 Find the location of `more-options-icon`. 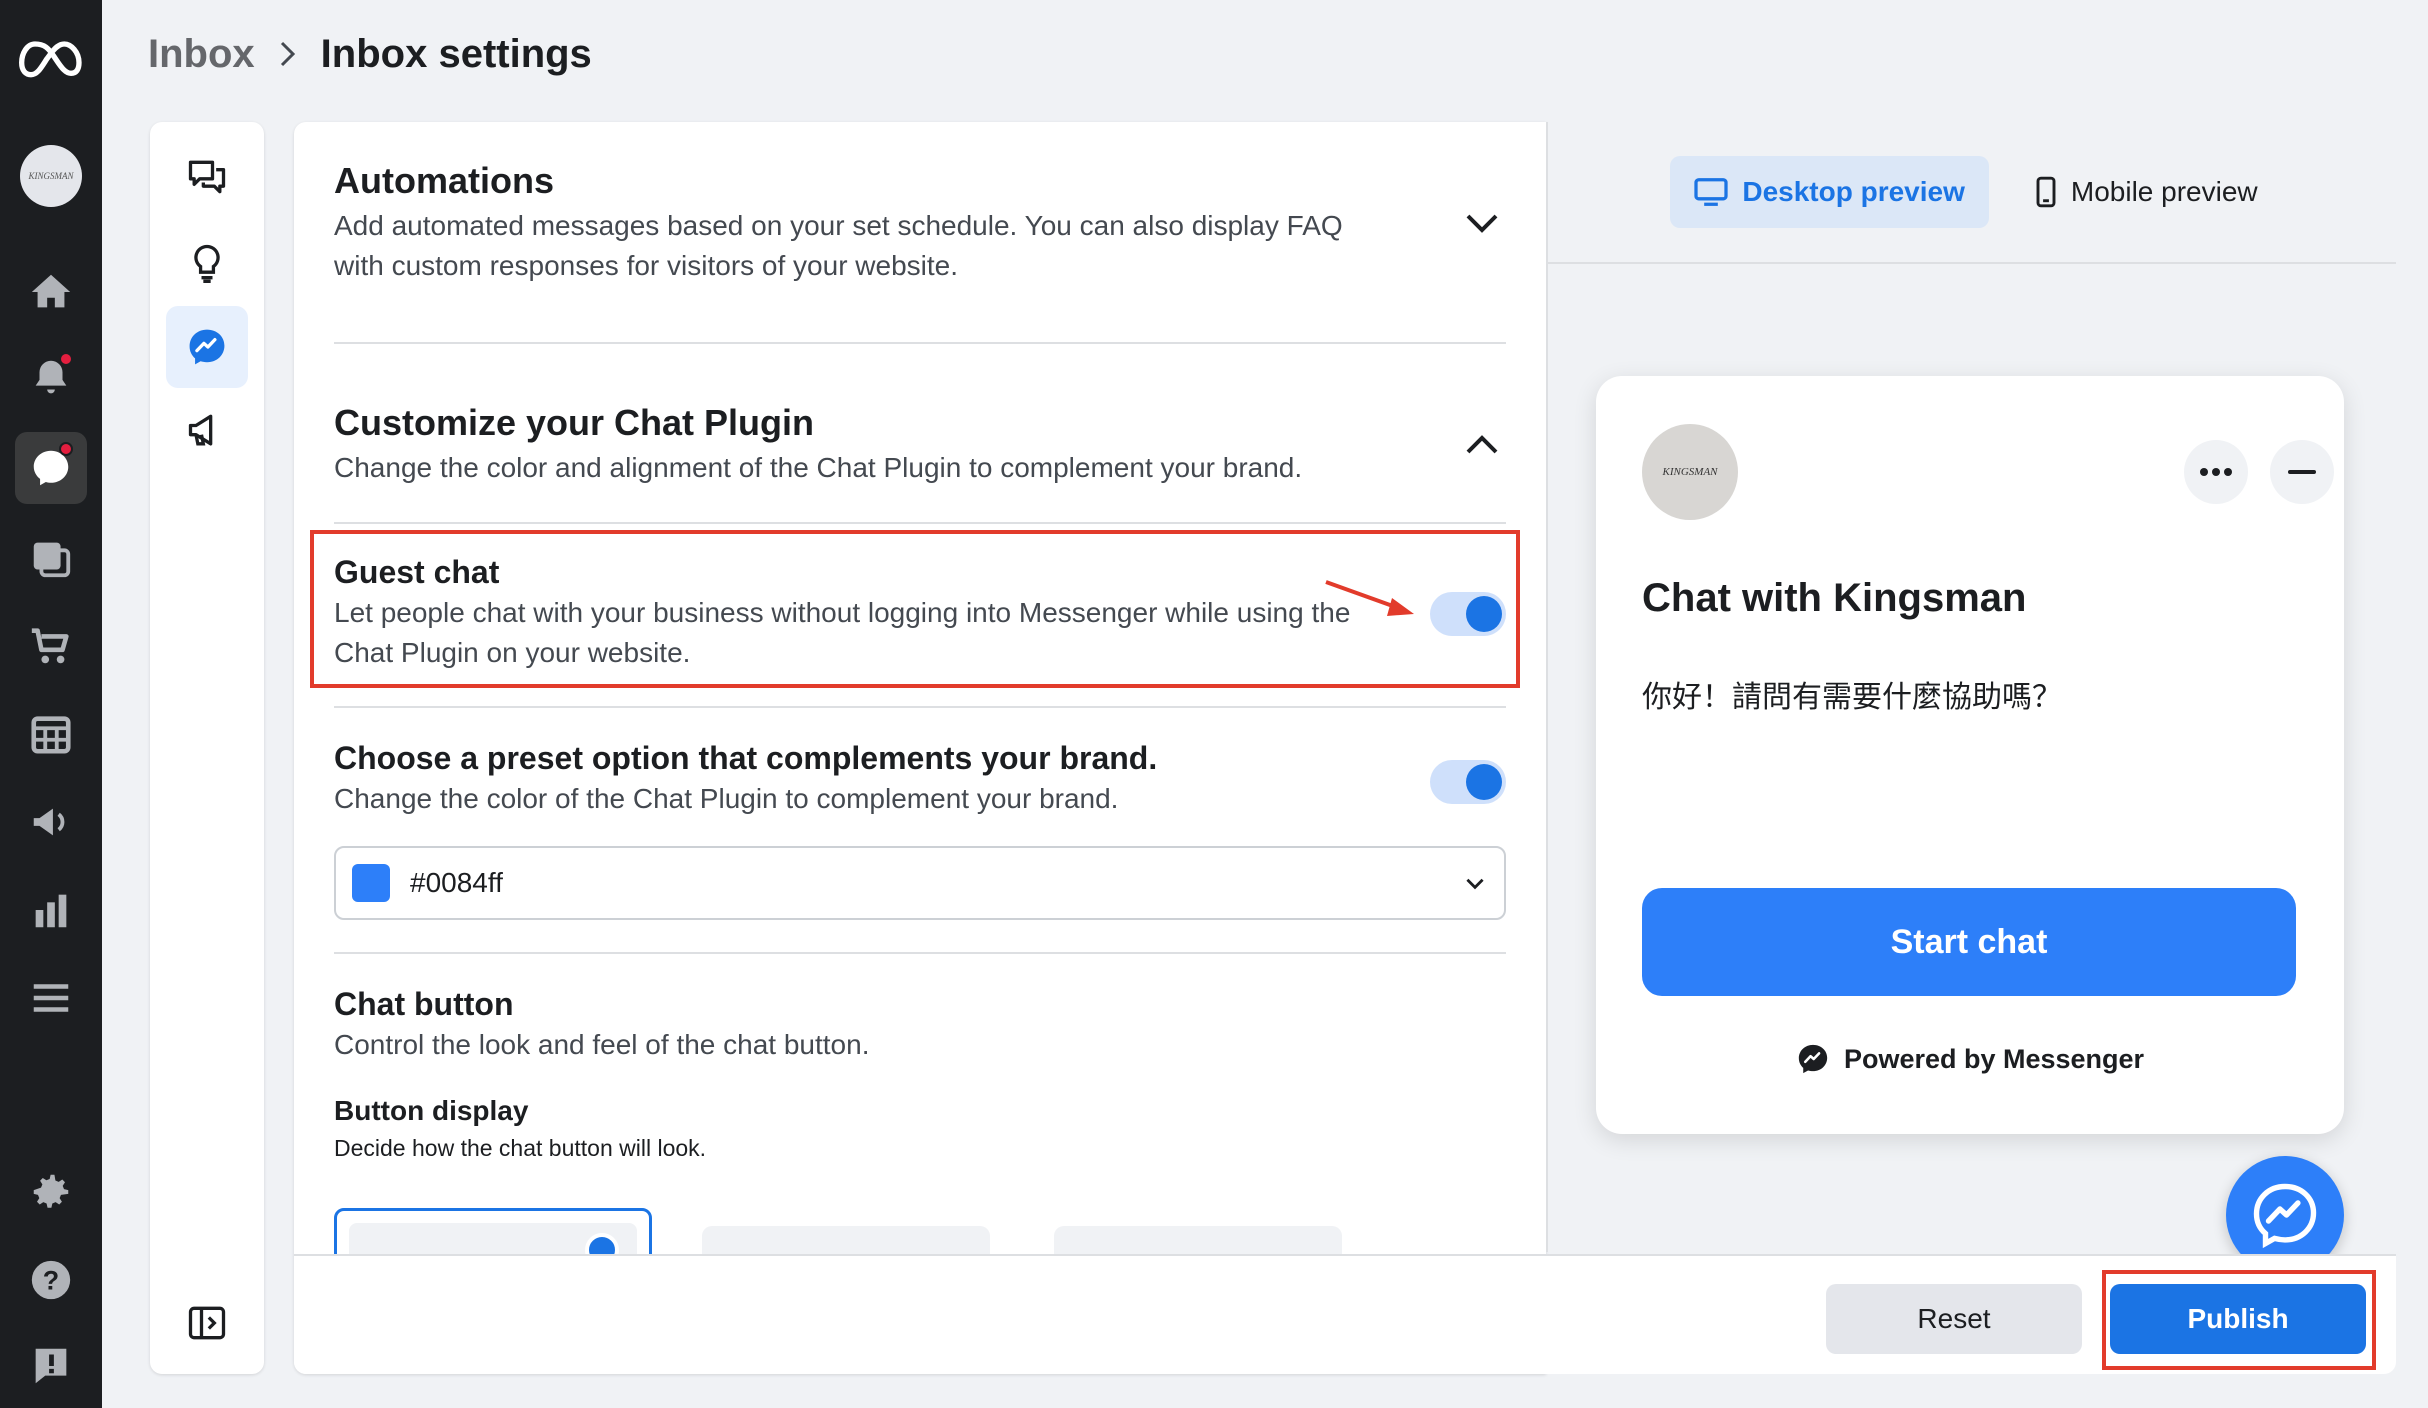

more-options-icon is located at coordinates (2216, 472).